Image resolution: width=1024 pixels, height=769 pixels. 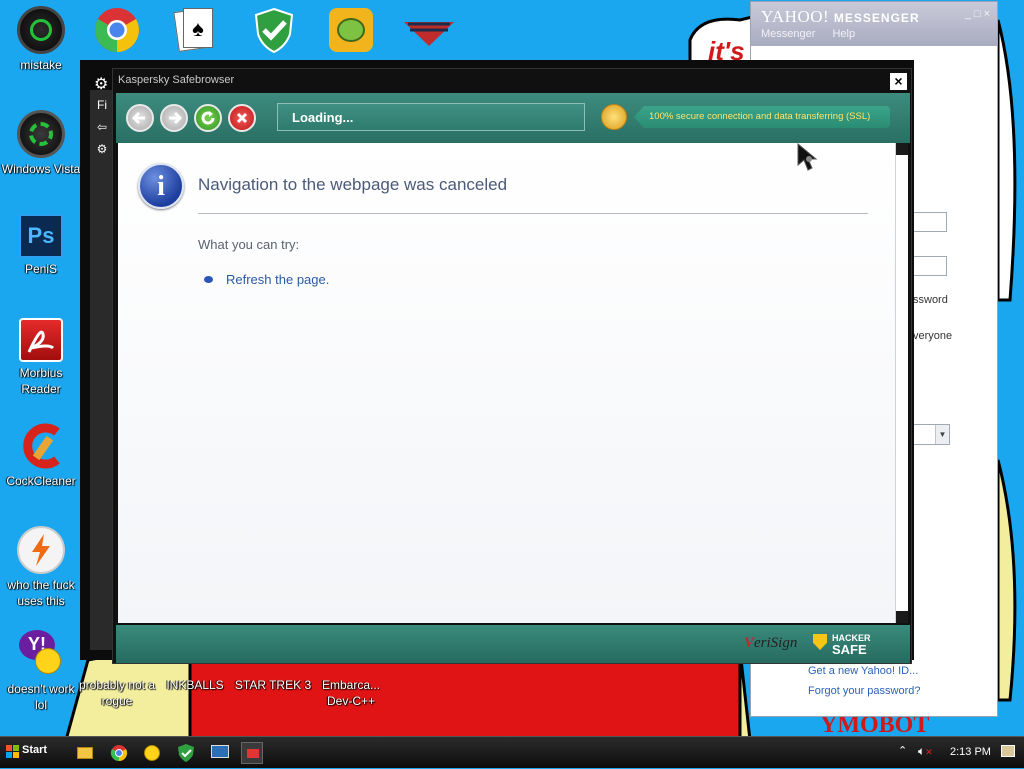 What do you see at coordinates (41, 550) in the screenshot?
I see `lightning-app-icon` at bounding box center [41, 550].